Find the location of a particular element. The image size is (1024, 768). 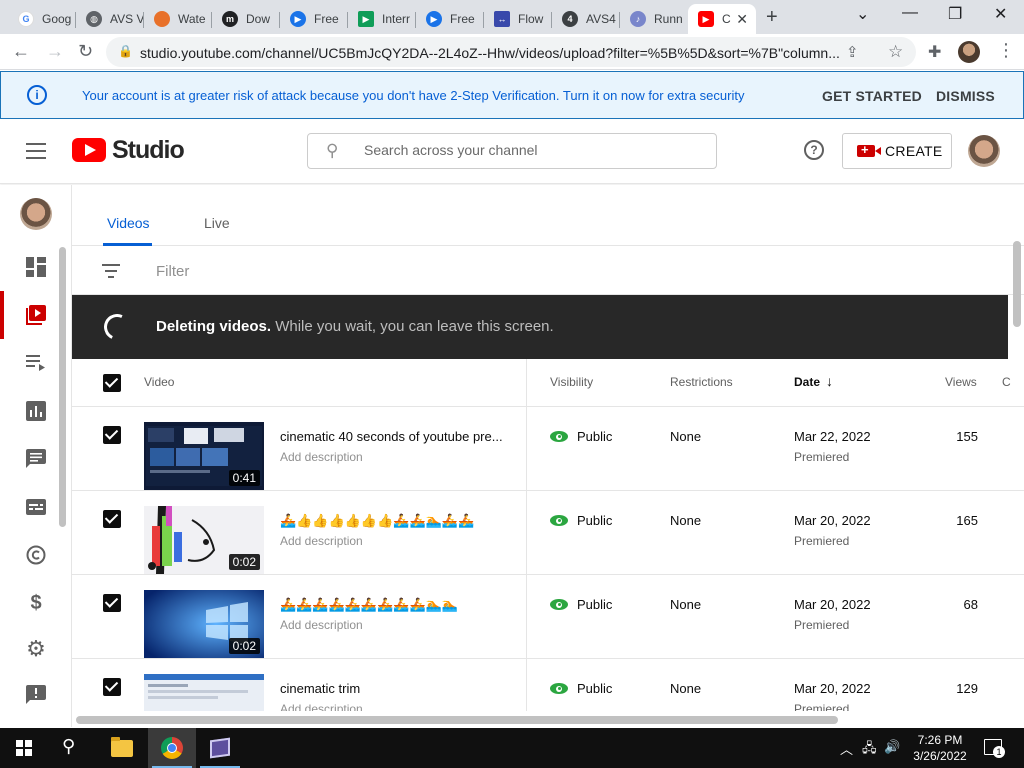

browser-tab: ◍ AVS V is located at coordinates (110, 19).